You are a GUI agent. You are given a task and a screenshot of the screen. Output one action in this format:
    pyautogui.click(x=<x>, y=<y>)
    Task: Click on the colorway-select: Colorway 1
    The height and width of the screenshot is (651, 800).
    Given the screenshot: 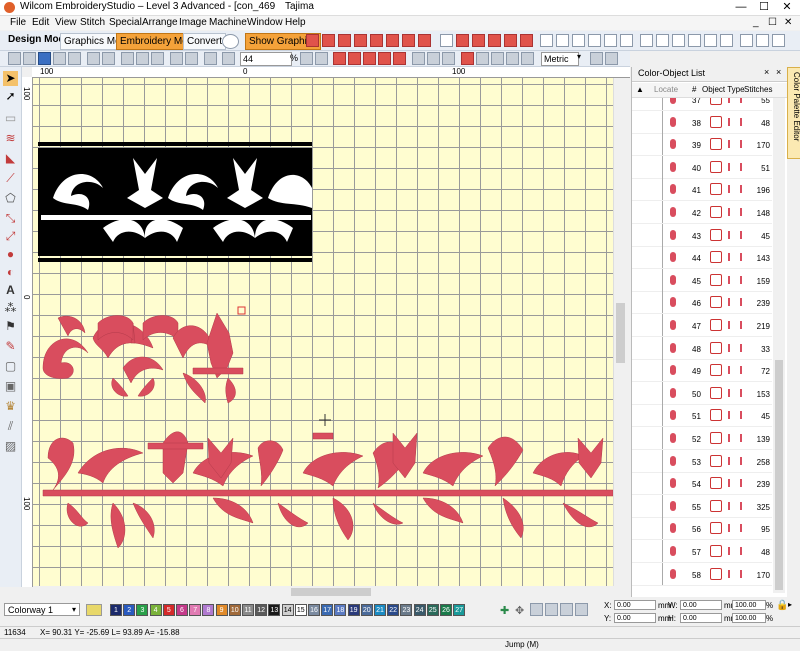 What is the action you would take?
    pyautogui.click(x=42, y=609)
    